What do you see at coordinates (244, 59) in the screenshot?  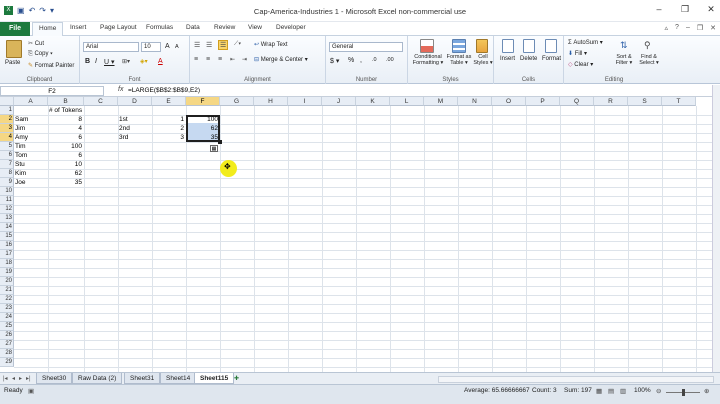 I see `increase-indent-icon: ⇥` at bounding box center [244, 59].